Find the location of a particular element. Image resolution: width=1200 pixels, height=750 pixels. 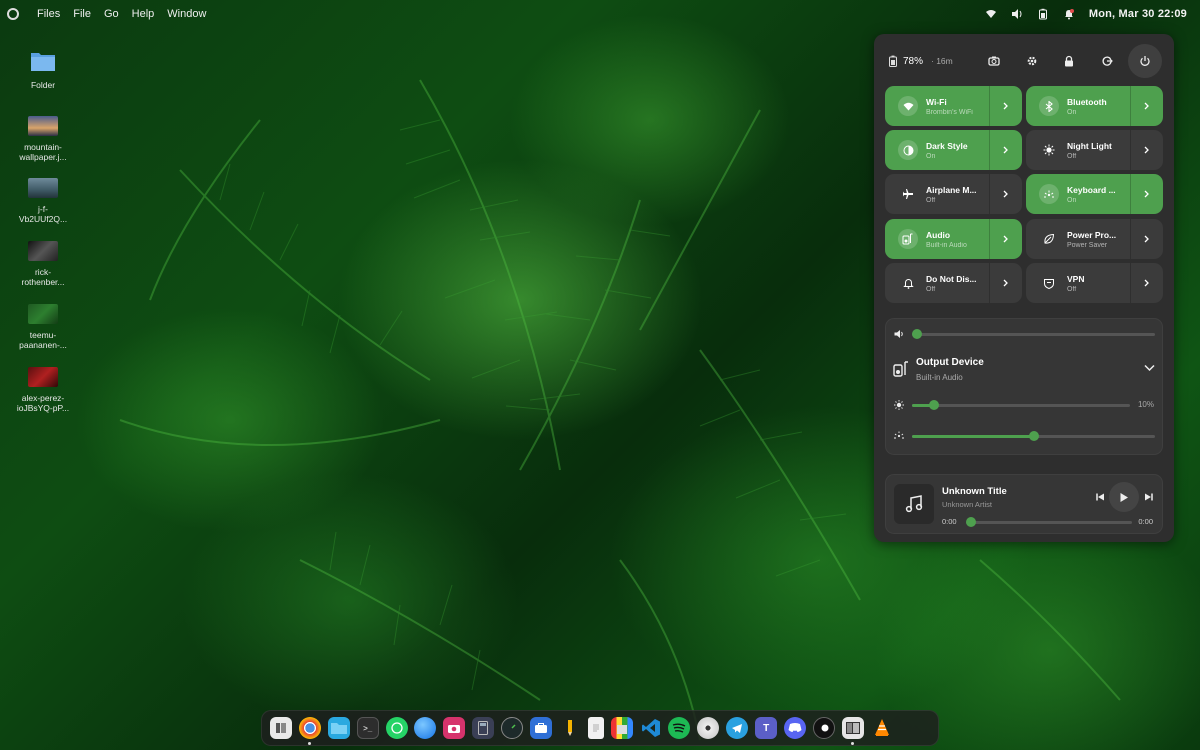

menu-go: Go is located at coordinates (111, 14).